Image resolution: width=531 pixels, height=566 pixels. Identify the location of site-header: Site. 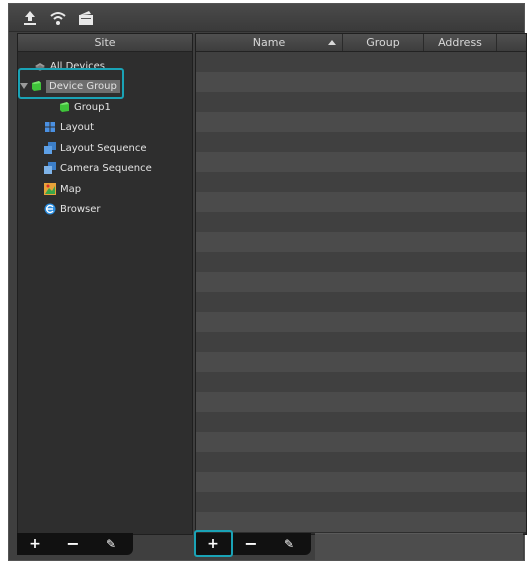
(105, 43).